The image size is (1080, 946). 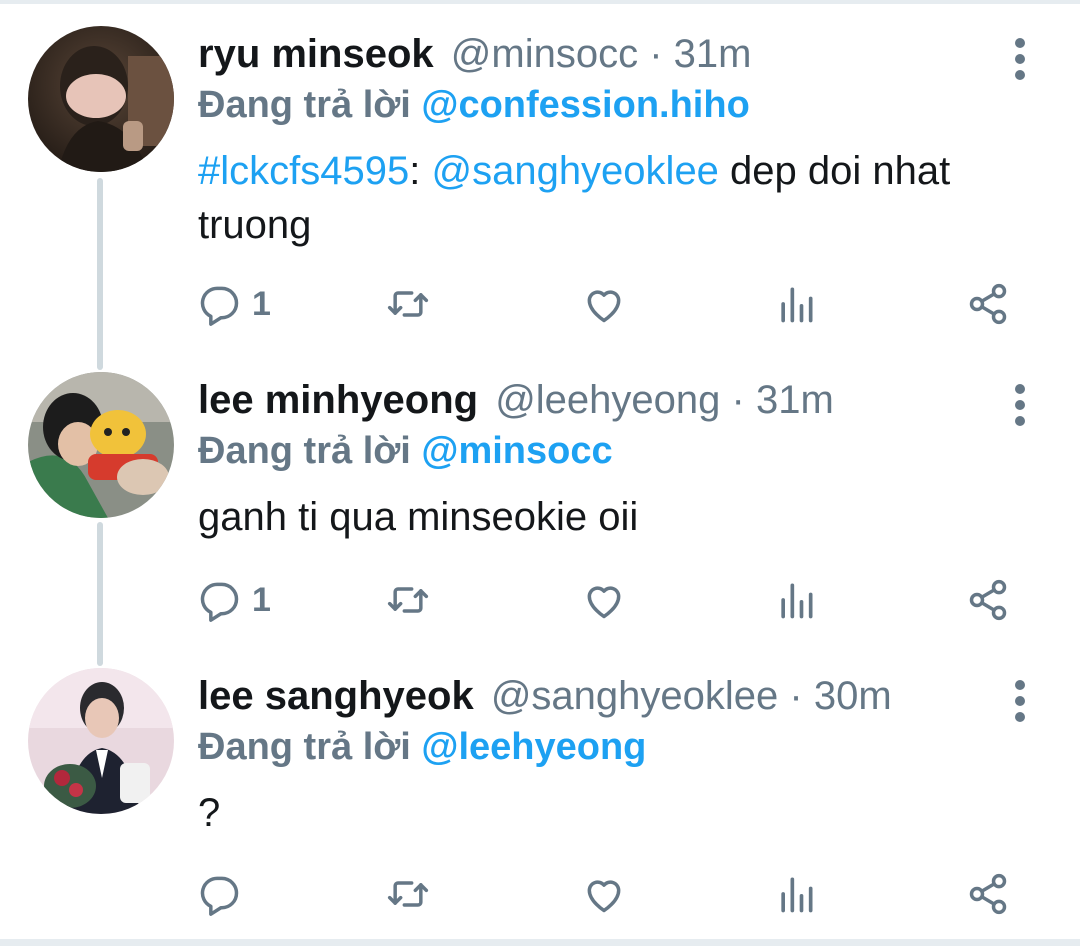 I want to click on action-bar, so click(x=623, y=894).